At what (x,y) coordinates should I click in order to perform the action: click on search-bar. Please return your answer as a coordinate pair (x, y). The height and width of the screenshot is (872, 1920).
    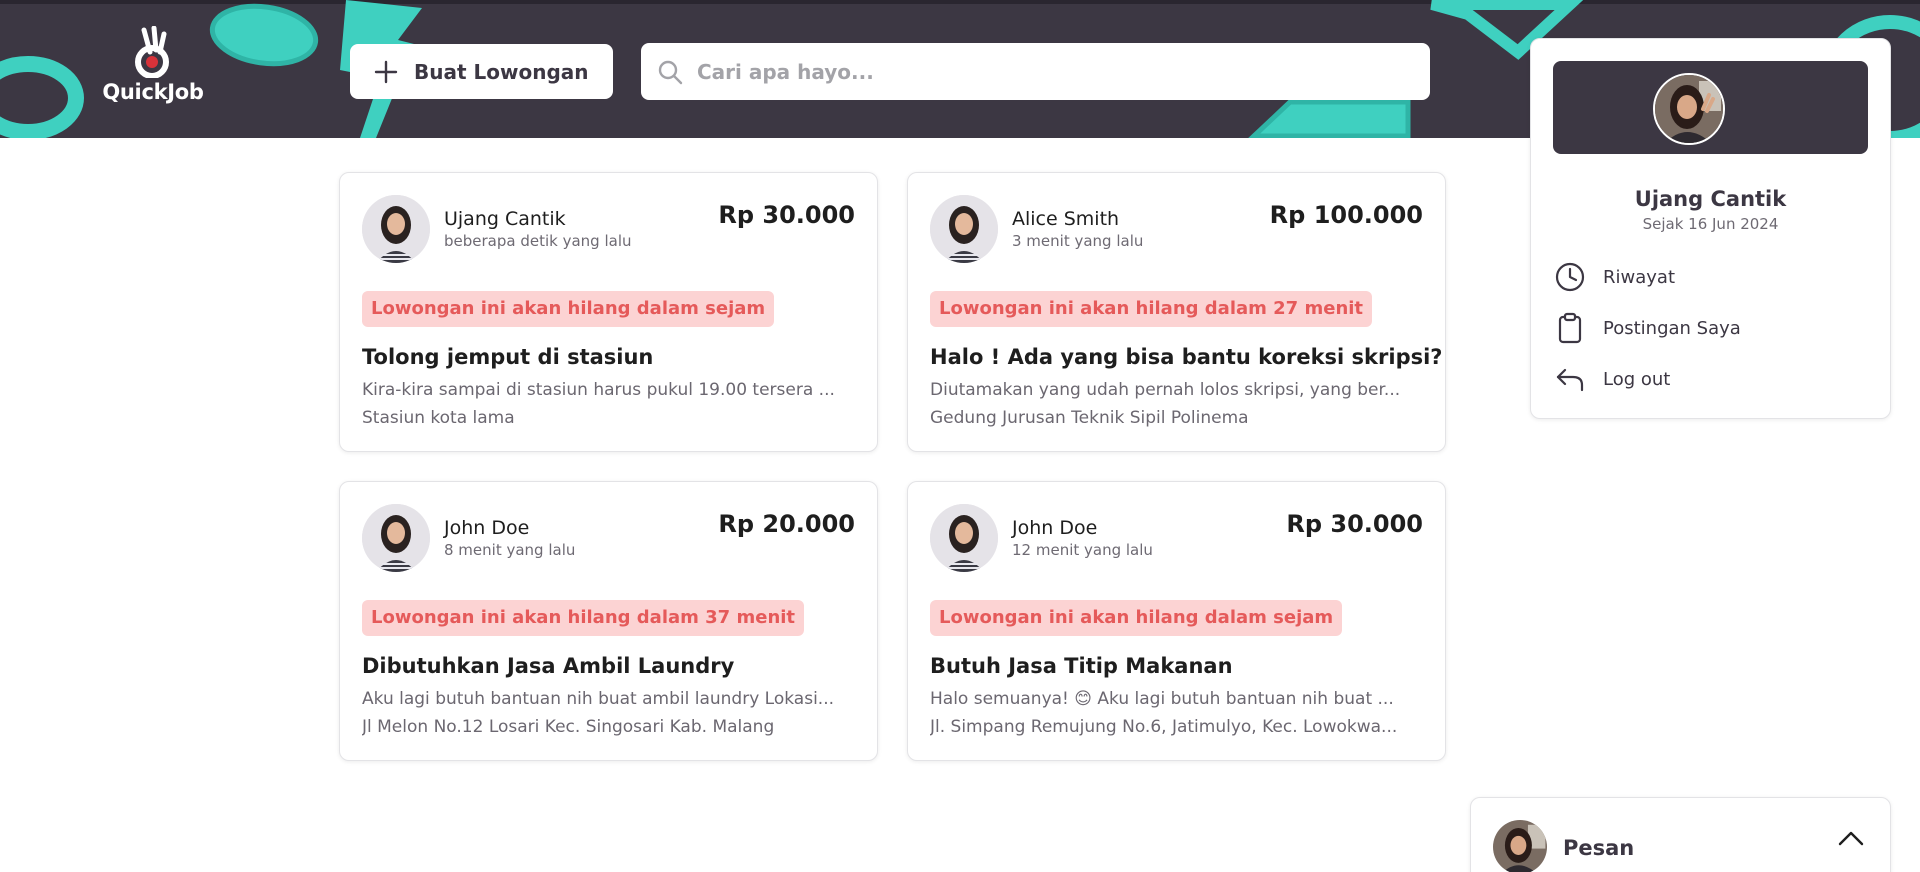
    Looking at the image, I should click on (1035, 71).